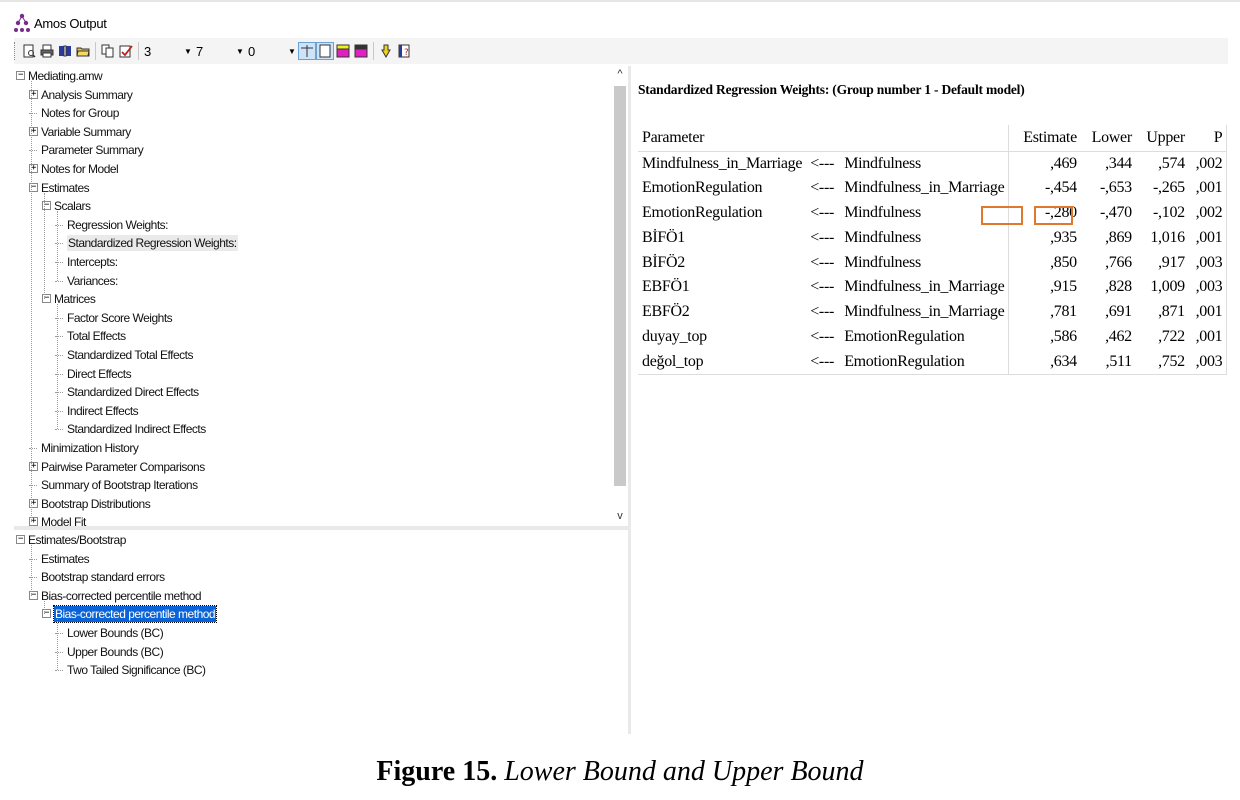 The image size is (1240, 800). Describe the element at coordinates (29, 51) in the screenshot. I see `print-preview-icon` at that location.